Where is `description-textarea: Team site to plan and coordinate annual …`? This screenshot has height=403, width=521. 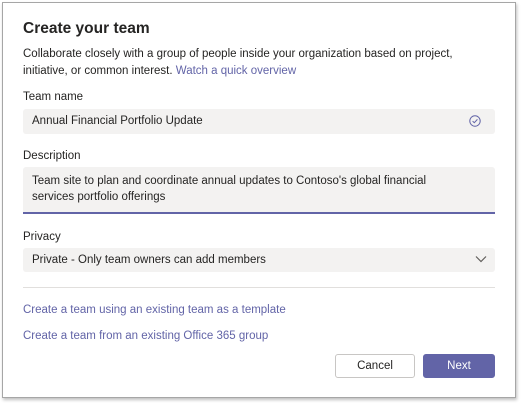 description-textarea: Team site to plan and coordinate annual … is located at coordinates (259, 190).